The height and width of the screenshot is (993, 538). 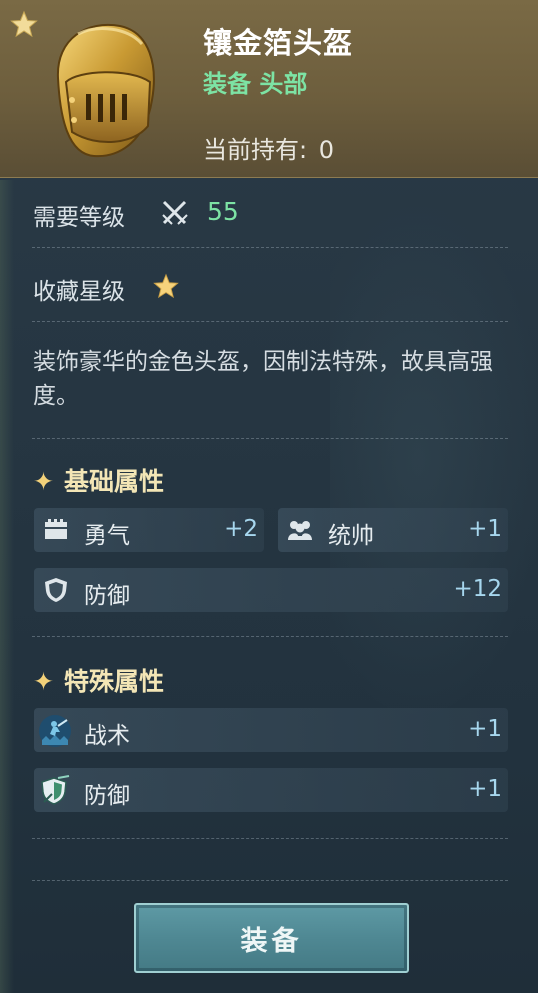 I want to click on owned-label: 当前持有:, so click(x=255, y=150).